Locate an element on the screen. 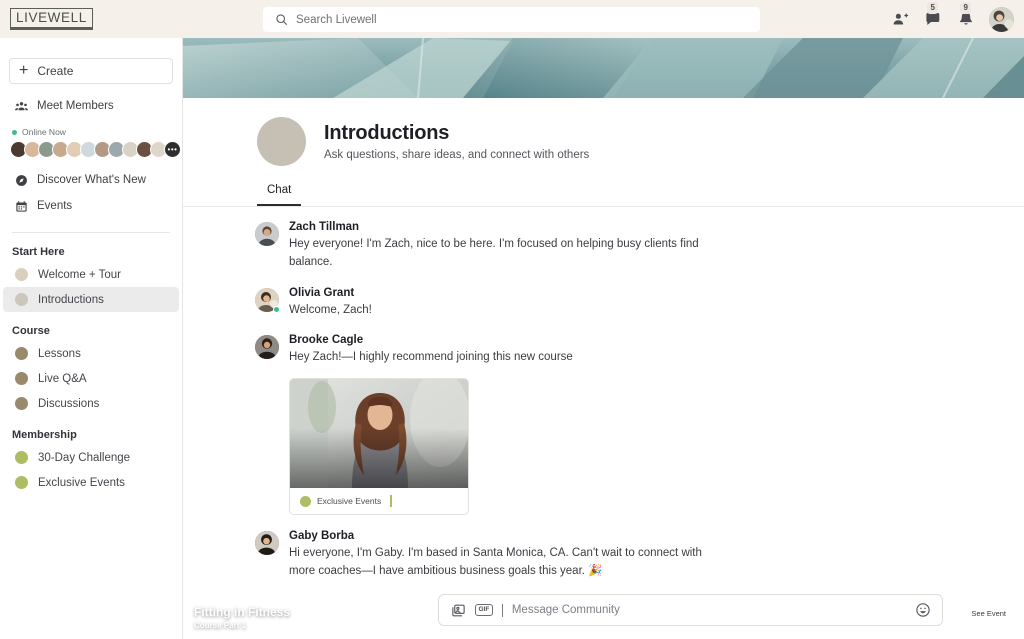 The image size is (1024, 639). tab-bar: Chat is located at coordinates (603, 193).